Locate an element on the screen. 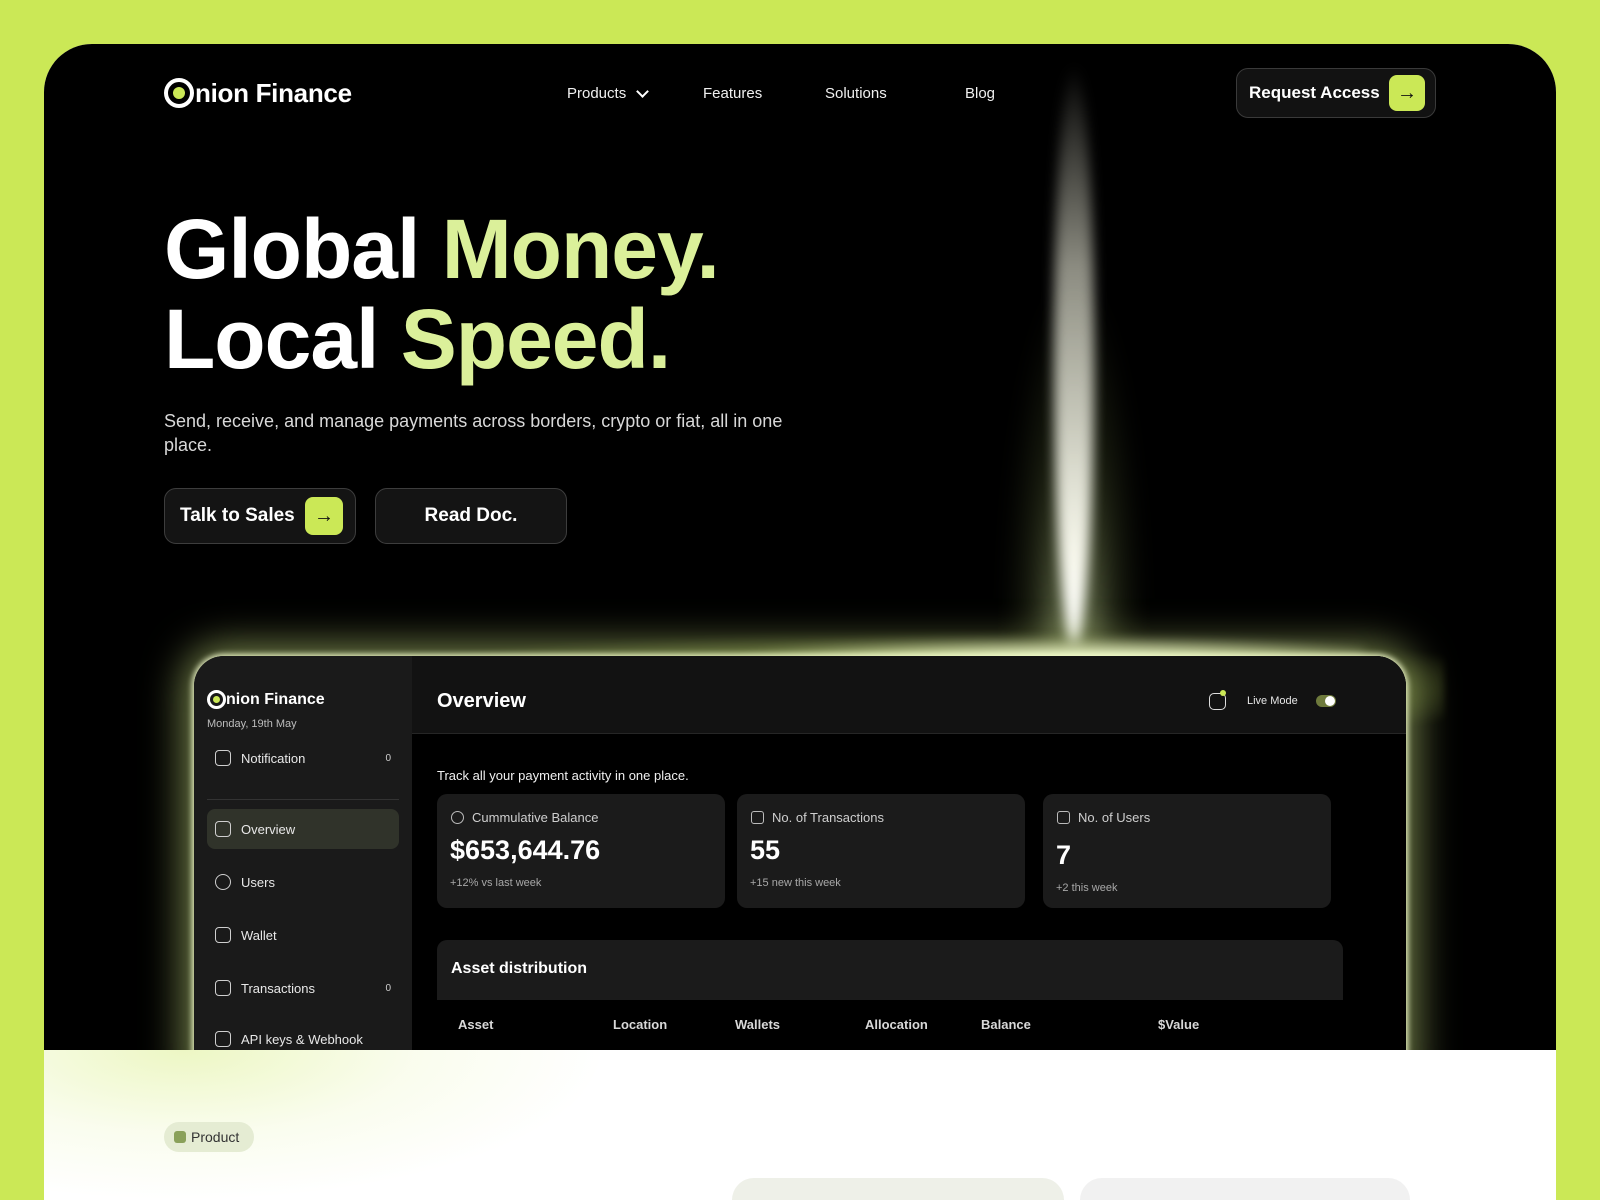  sidebar-item-transactions: Transactions 0 is located at coordinates (303, 988).